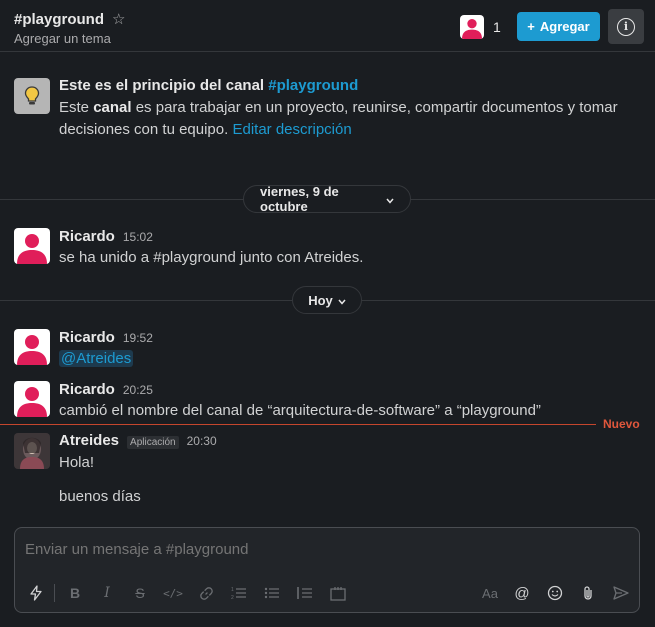 Image resolution: width=655 pixels, height=627 pixels. I want to click on lightbulb-icon, so click(32, 96).